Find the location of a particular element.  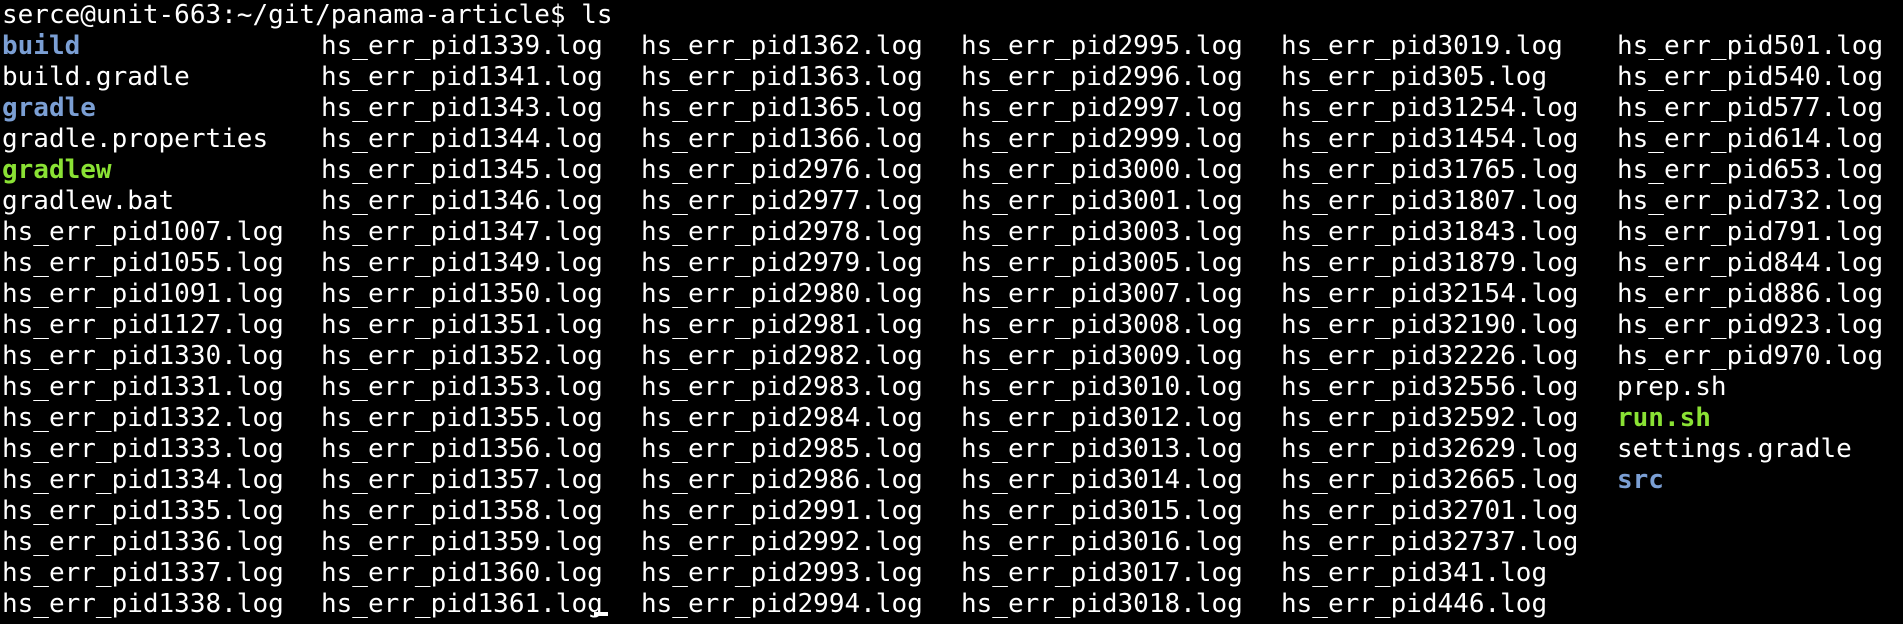

file-entry: prep.sh is located at coordinates (1672, 387).